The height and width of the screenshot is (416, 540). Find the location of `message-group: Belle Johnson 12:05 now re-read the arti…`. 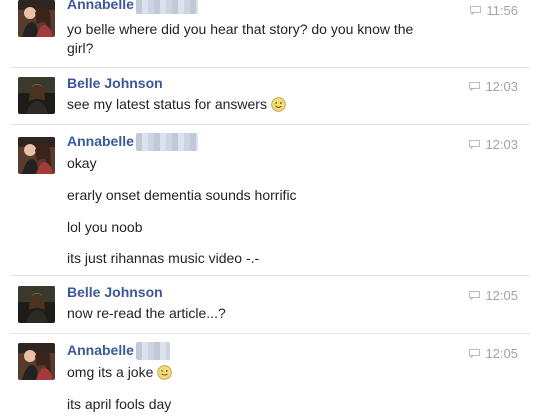

message-group: Belle Johnson 12:05 now re-read the arti… is located at coordinates (270, 309).